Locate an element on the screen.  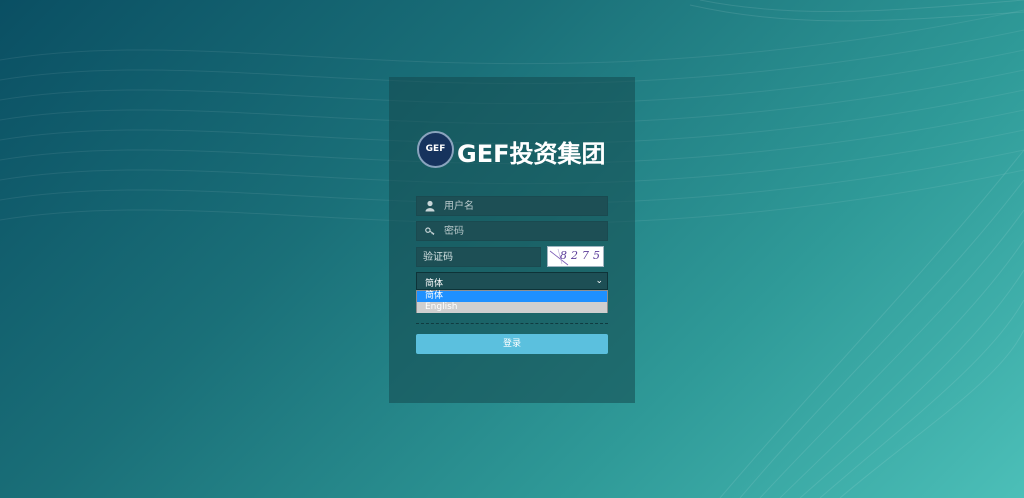
password-input is located at coordinates (524, 231).